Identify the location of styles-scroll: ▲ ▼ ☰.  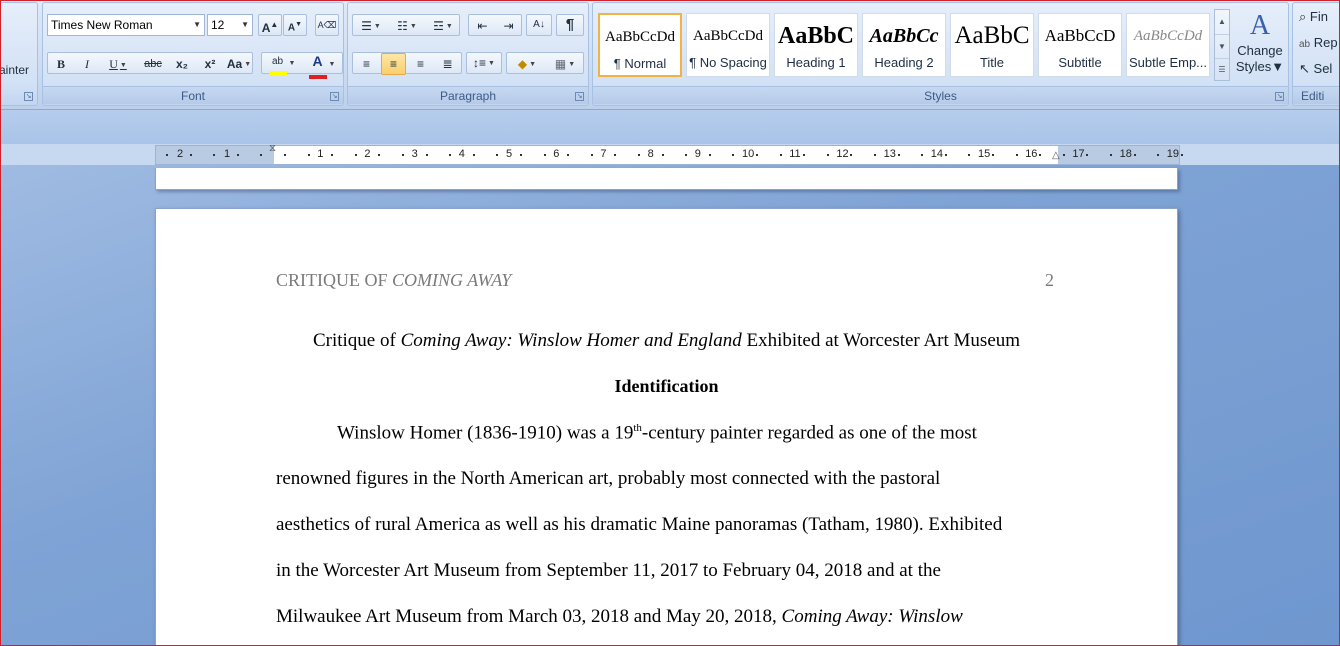
(1222, 45).